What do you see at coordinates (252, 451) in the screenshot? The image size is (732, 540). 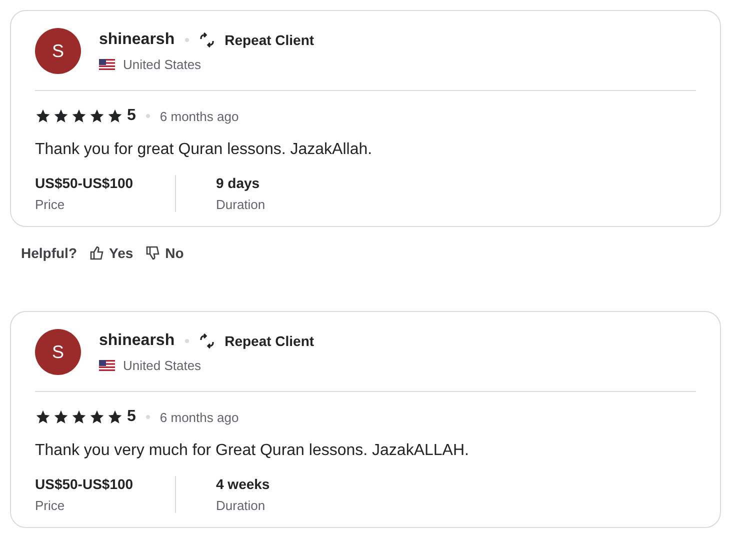 I see `review-text: Thank you very much for Great Quran lessons. JazakALLAH.` at bounding box center [252, 451].